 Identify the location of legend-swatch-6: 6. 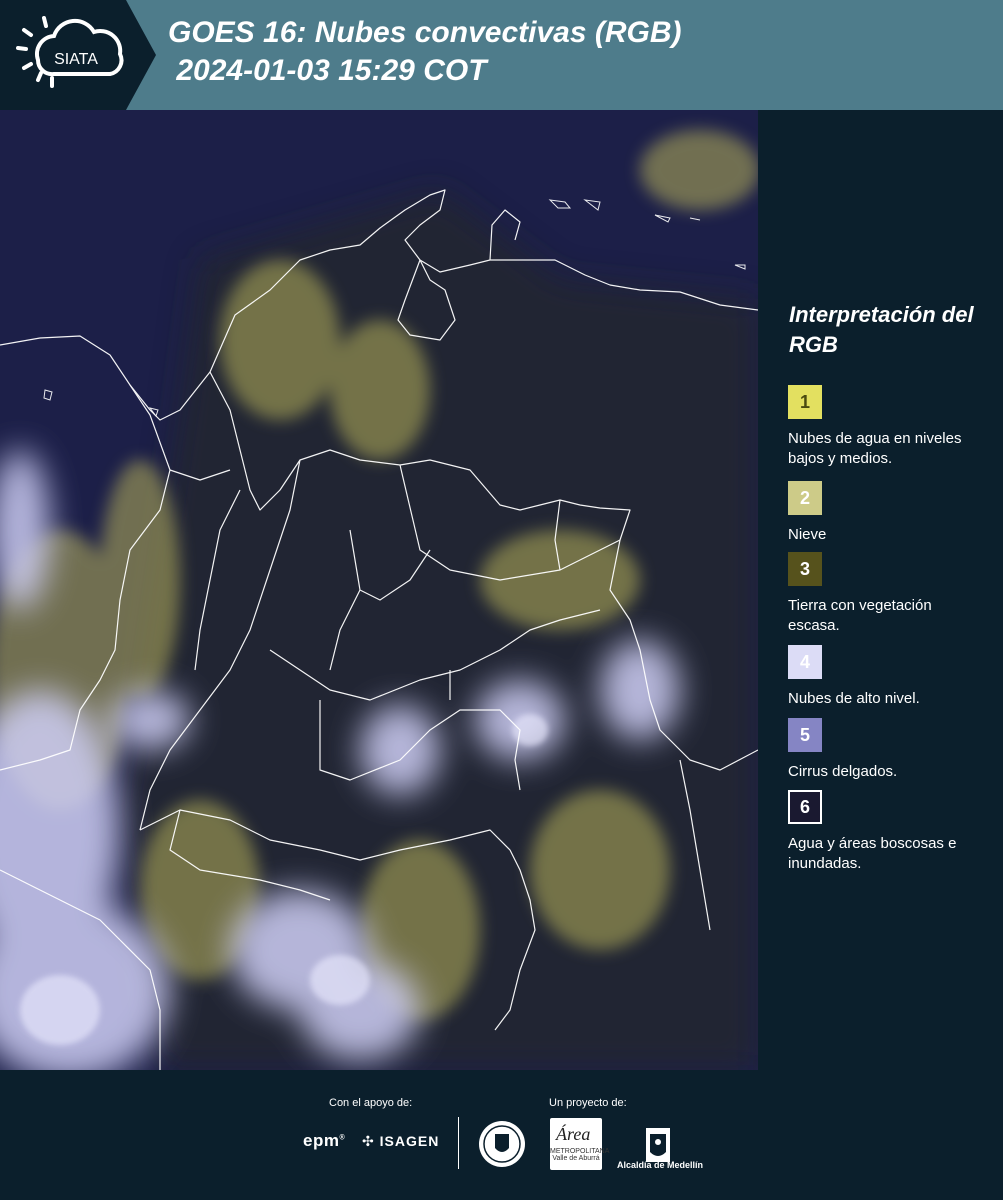
(805, 807).